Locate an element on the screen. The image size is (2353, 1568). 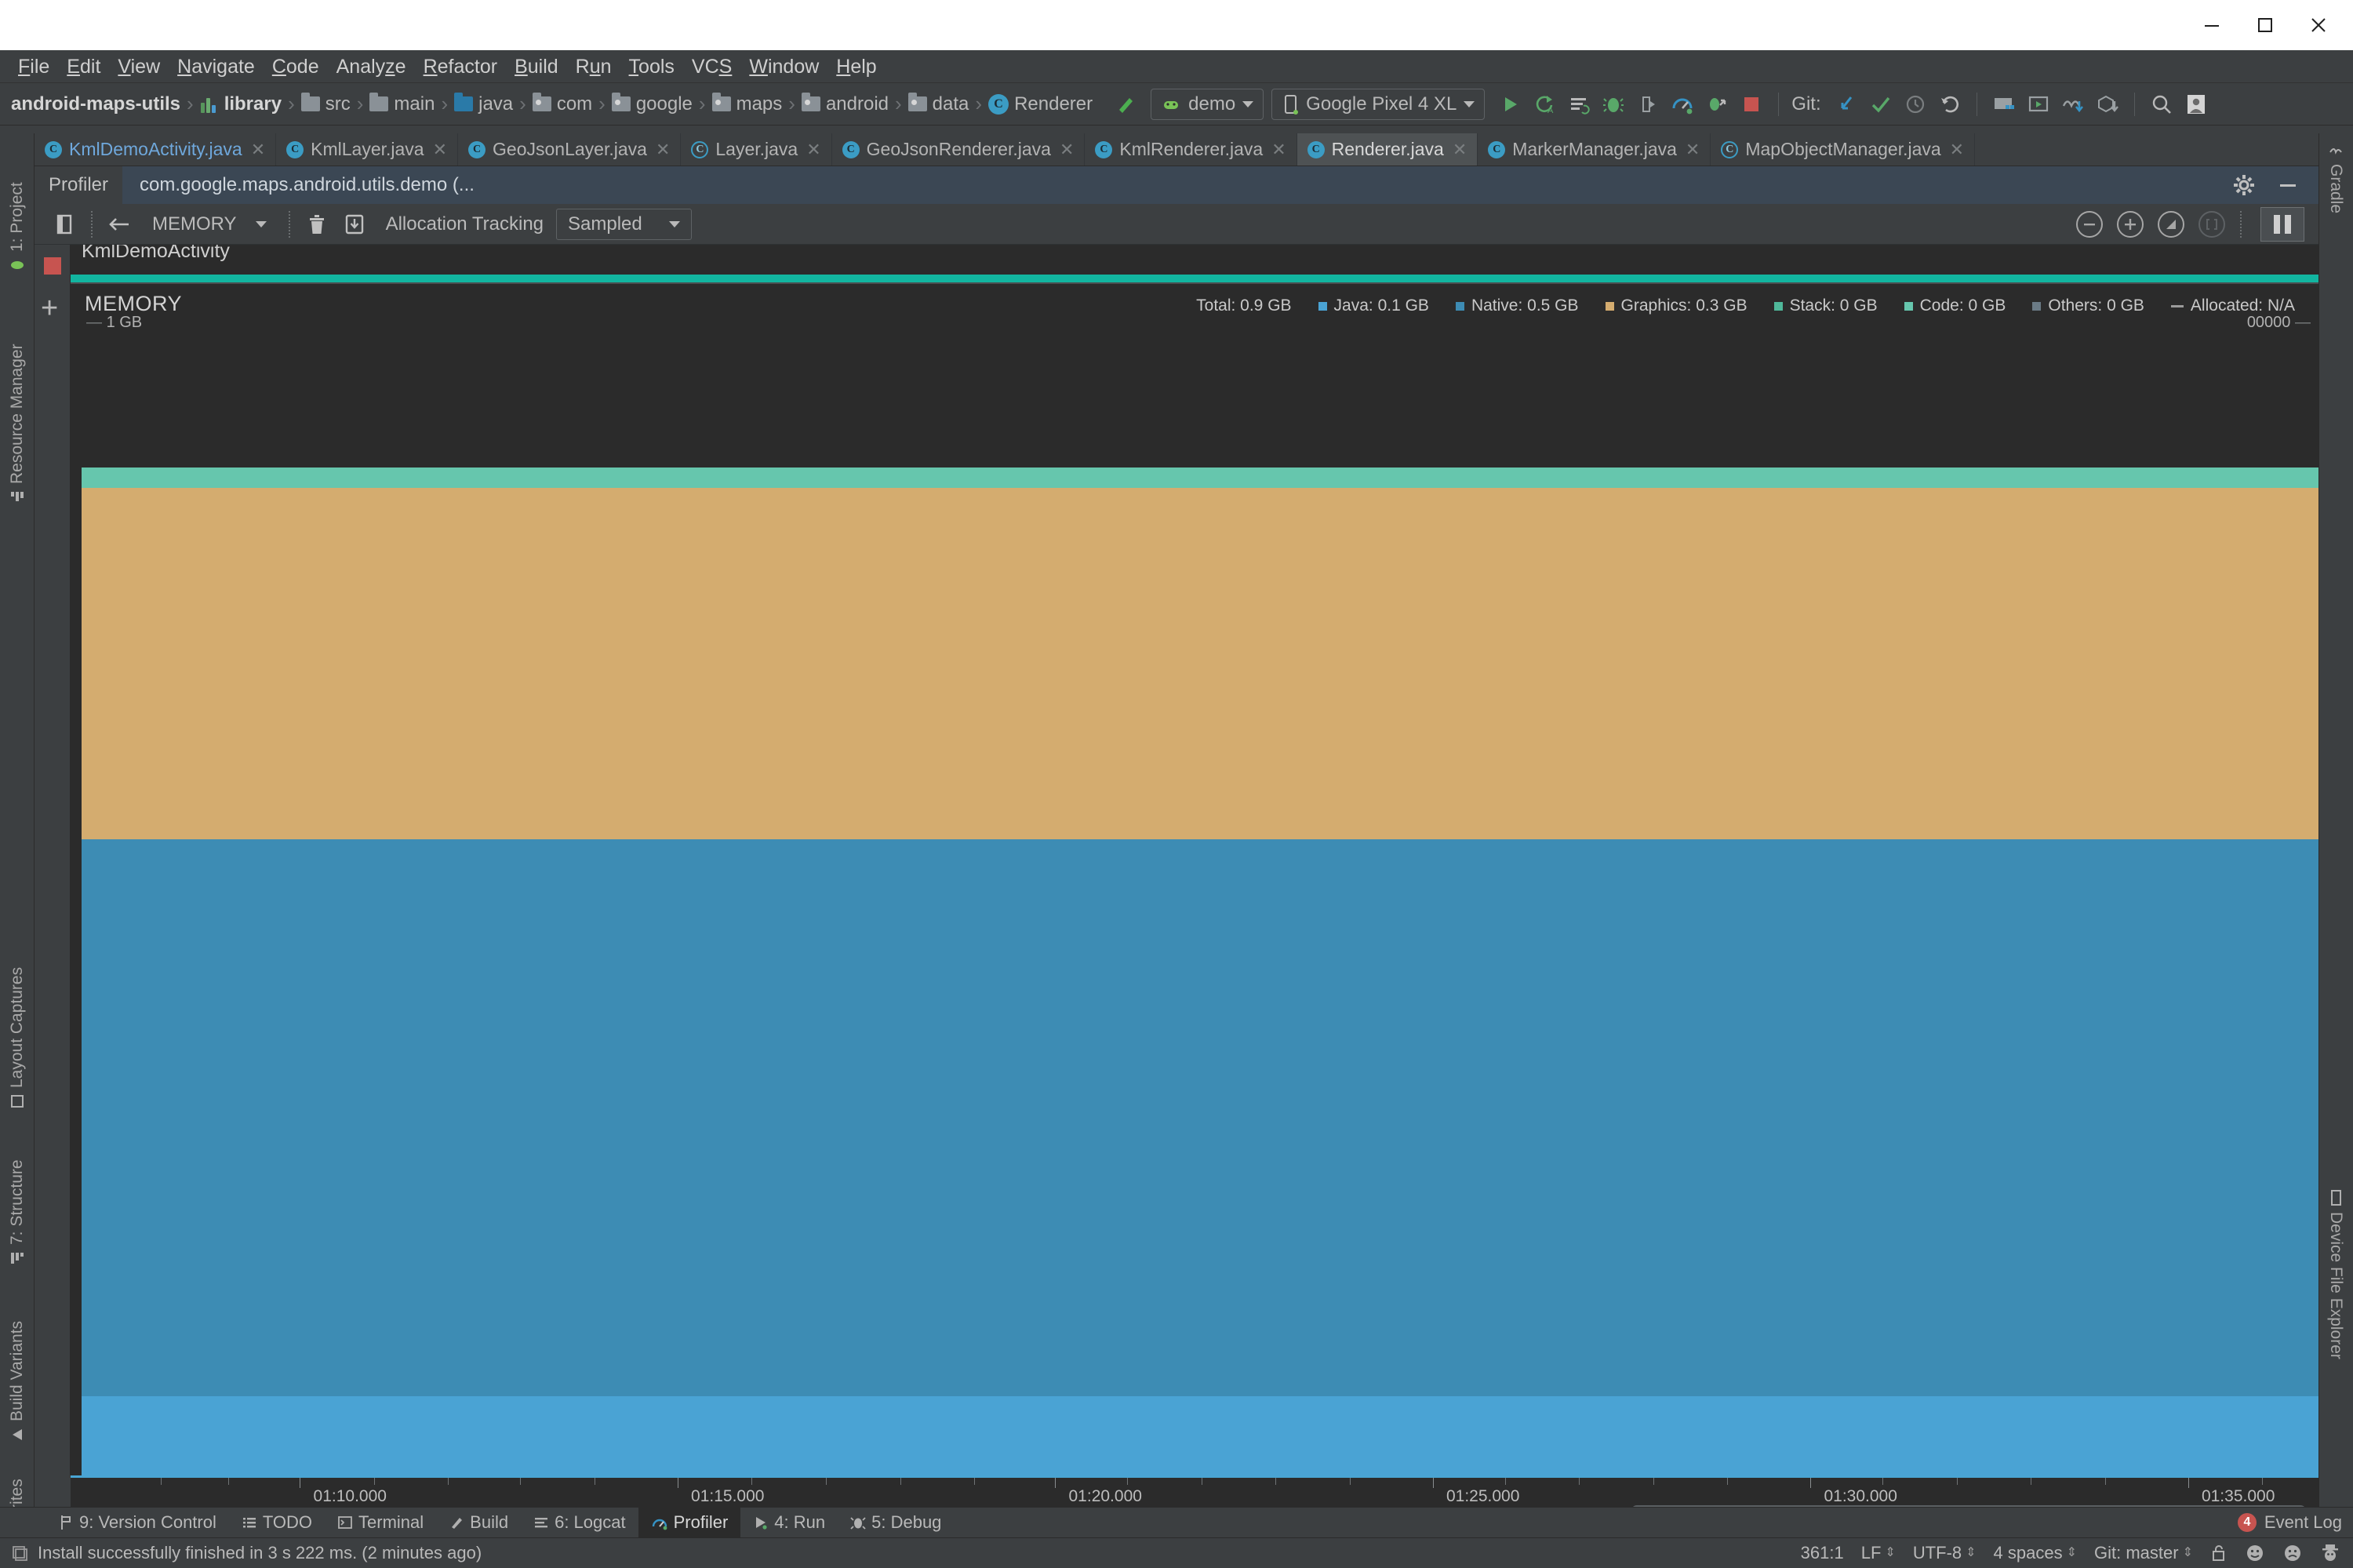
line-separator-selector: LF ⇕ is located at coordinates (1878, 1553).